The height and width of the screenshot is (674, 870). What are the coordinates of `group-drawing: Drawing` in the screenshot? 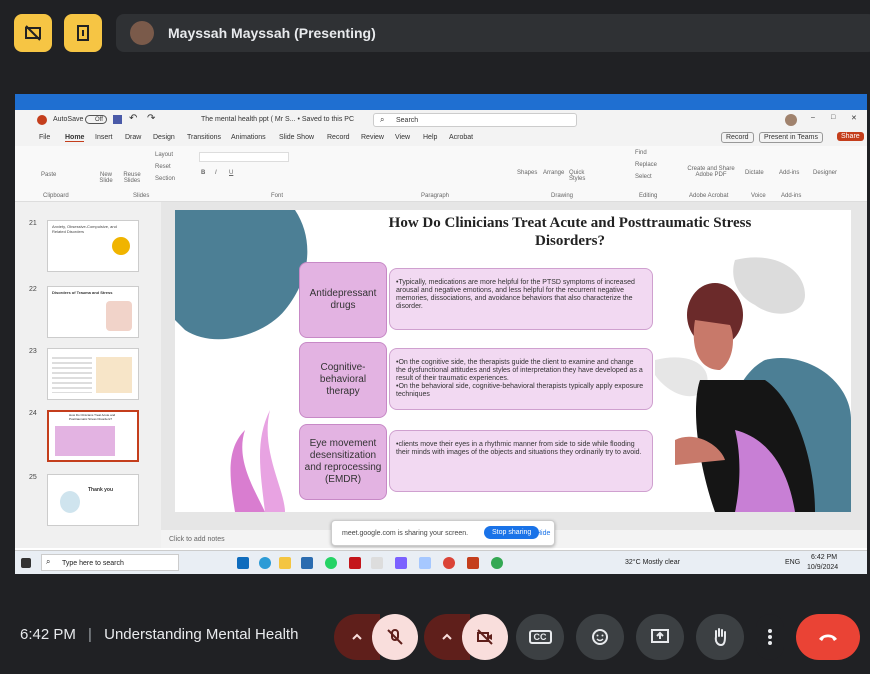 It's located at (562, 196).